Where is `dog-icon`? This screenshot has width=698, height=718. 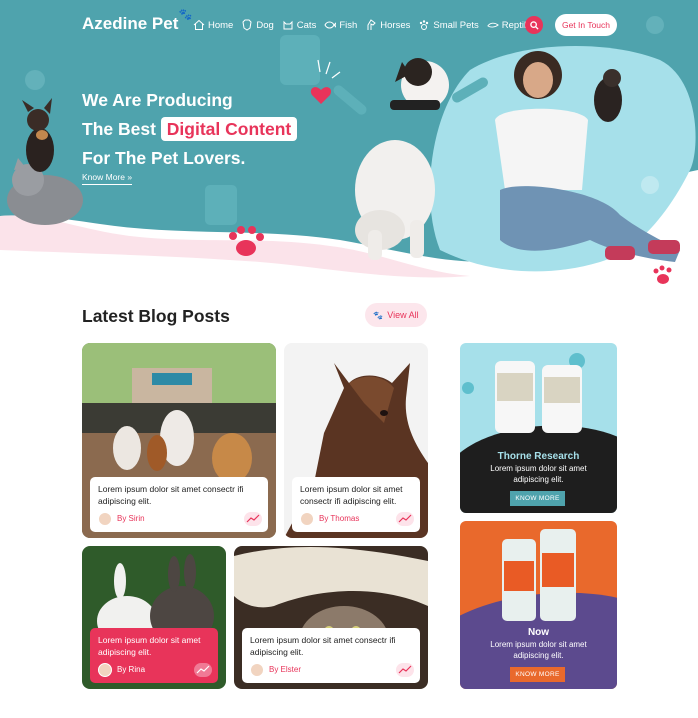 dog-icon is located at coordinates (247, 25).